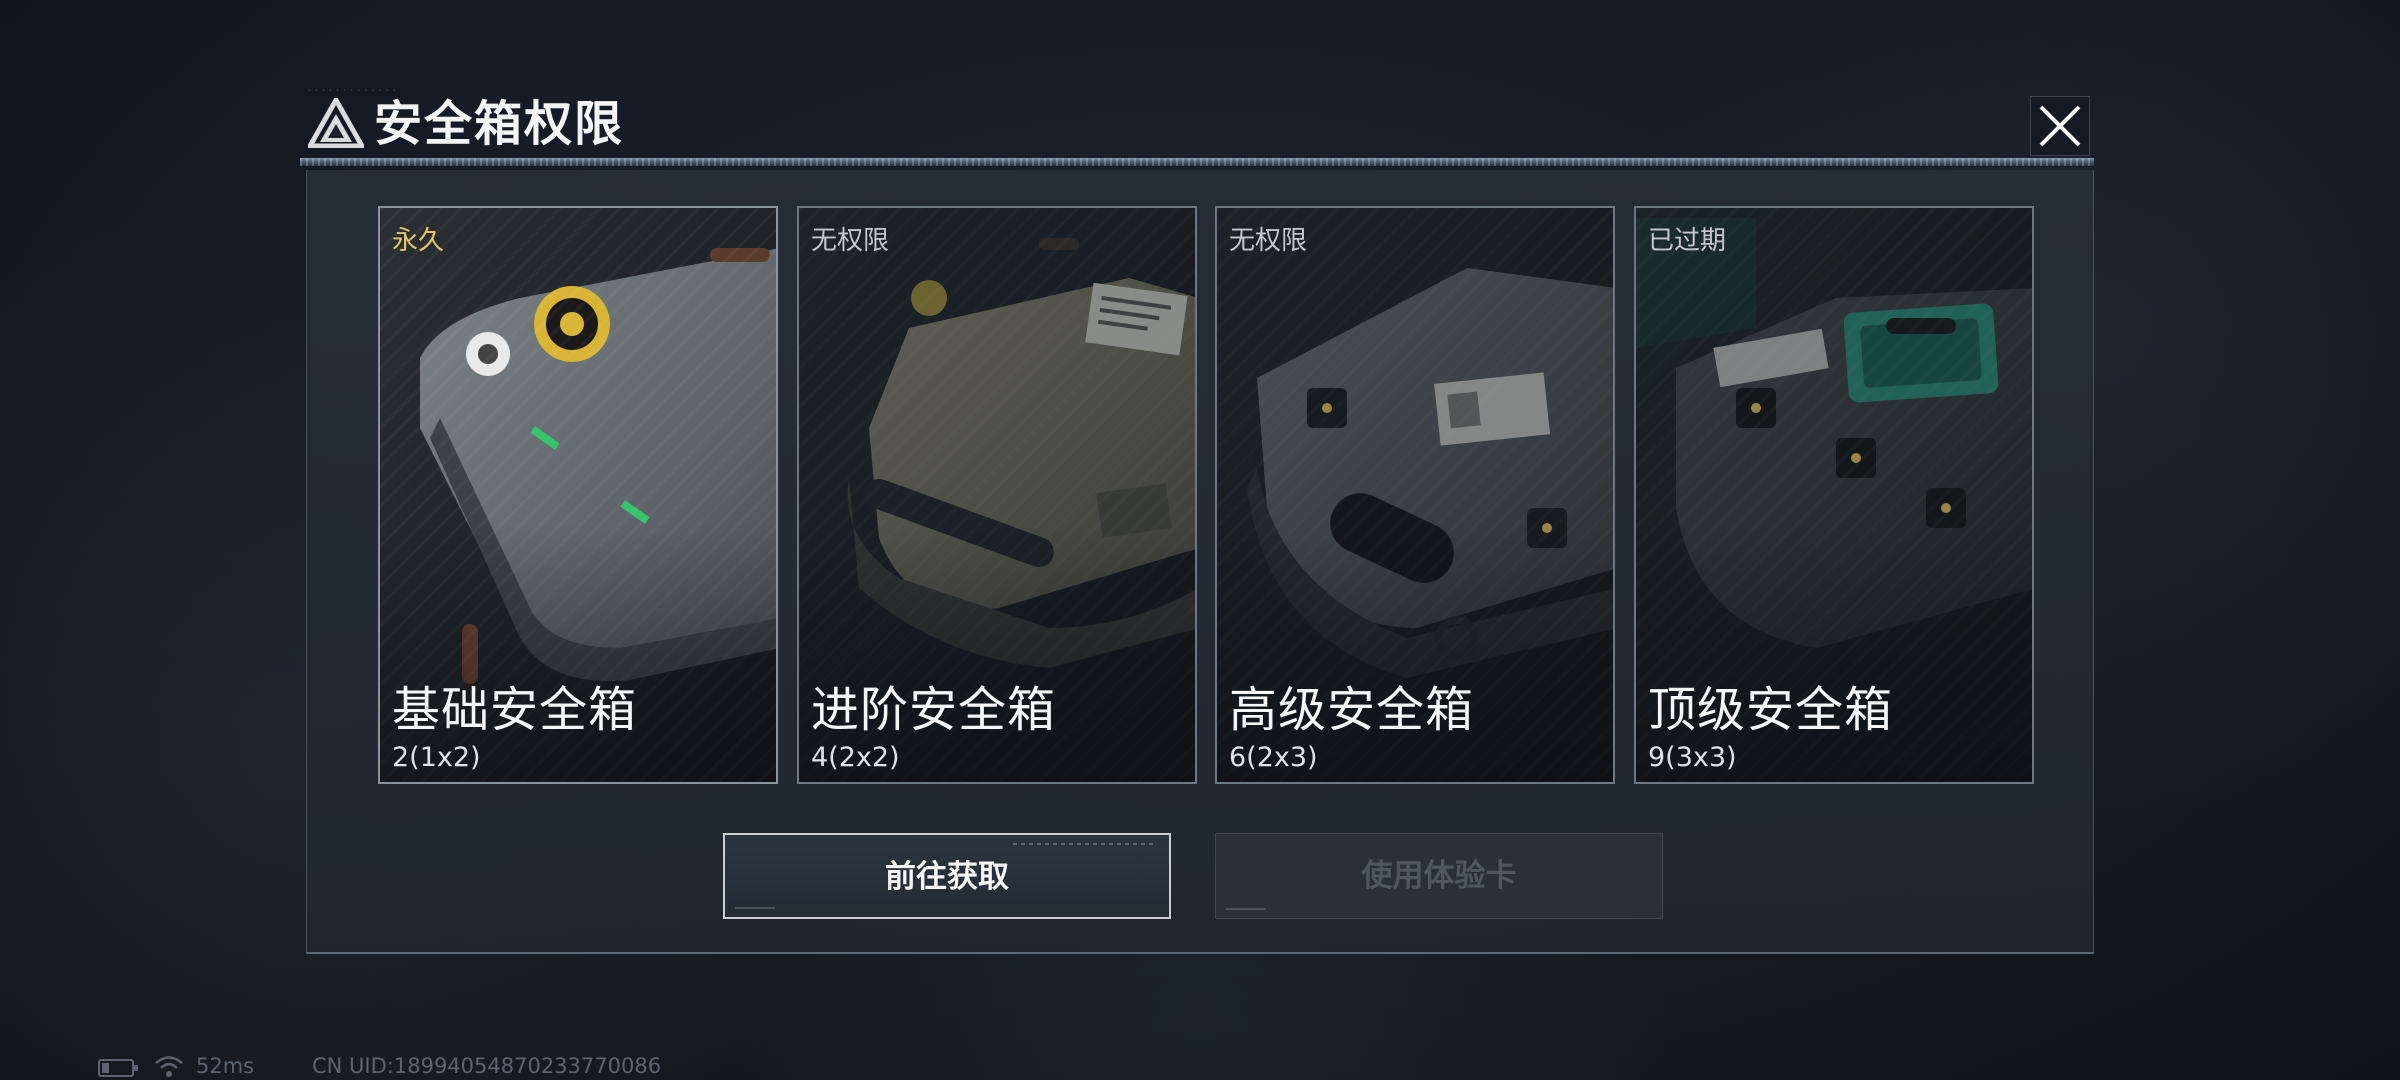 Image resolution: width=2400 pixels, height=1080 pixels. What do you see at coordinates (118, 1068) in the screenshot?
I see `battery-icon` at bounding box center [118, 1068].